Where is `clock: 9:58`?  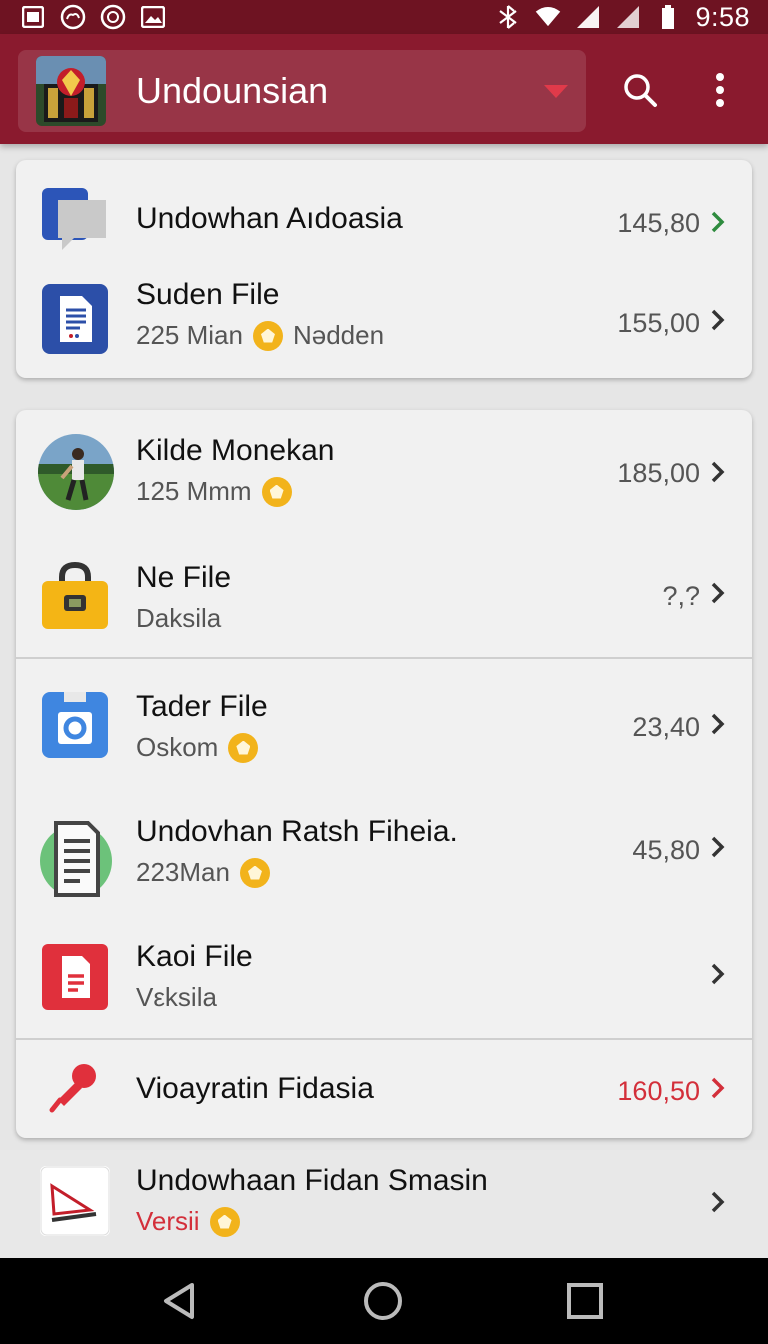
clock: 9:58 is located at coordinates (722, 16).